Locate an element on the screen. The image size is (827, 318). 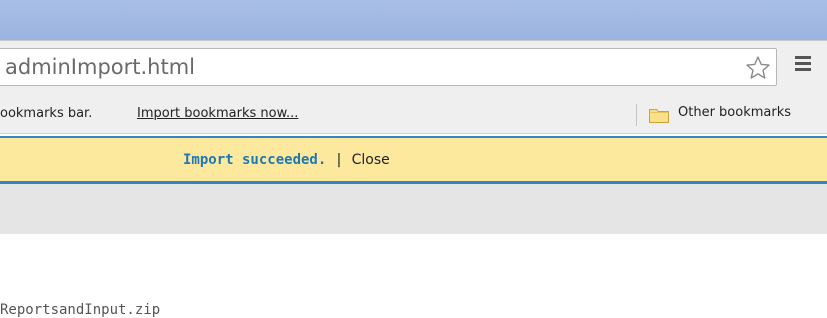
star-icon is located at coordinates (758, 68).